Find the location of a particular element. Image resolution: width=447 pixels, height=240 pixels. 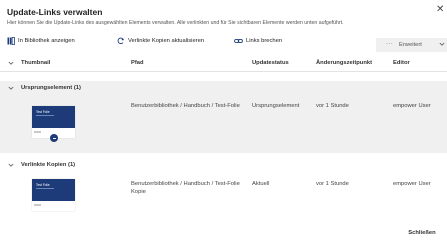

group-label: Verlinkte Kopien (1) is located at coordinates (48, 165).